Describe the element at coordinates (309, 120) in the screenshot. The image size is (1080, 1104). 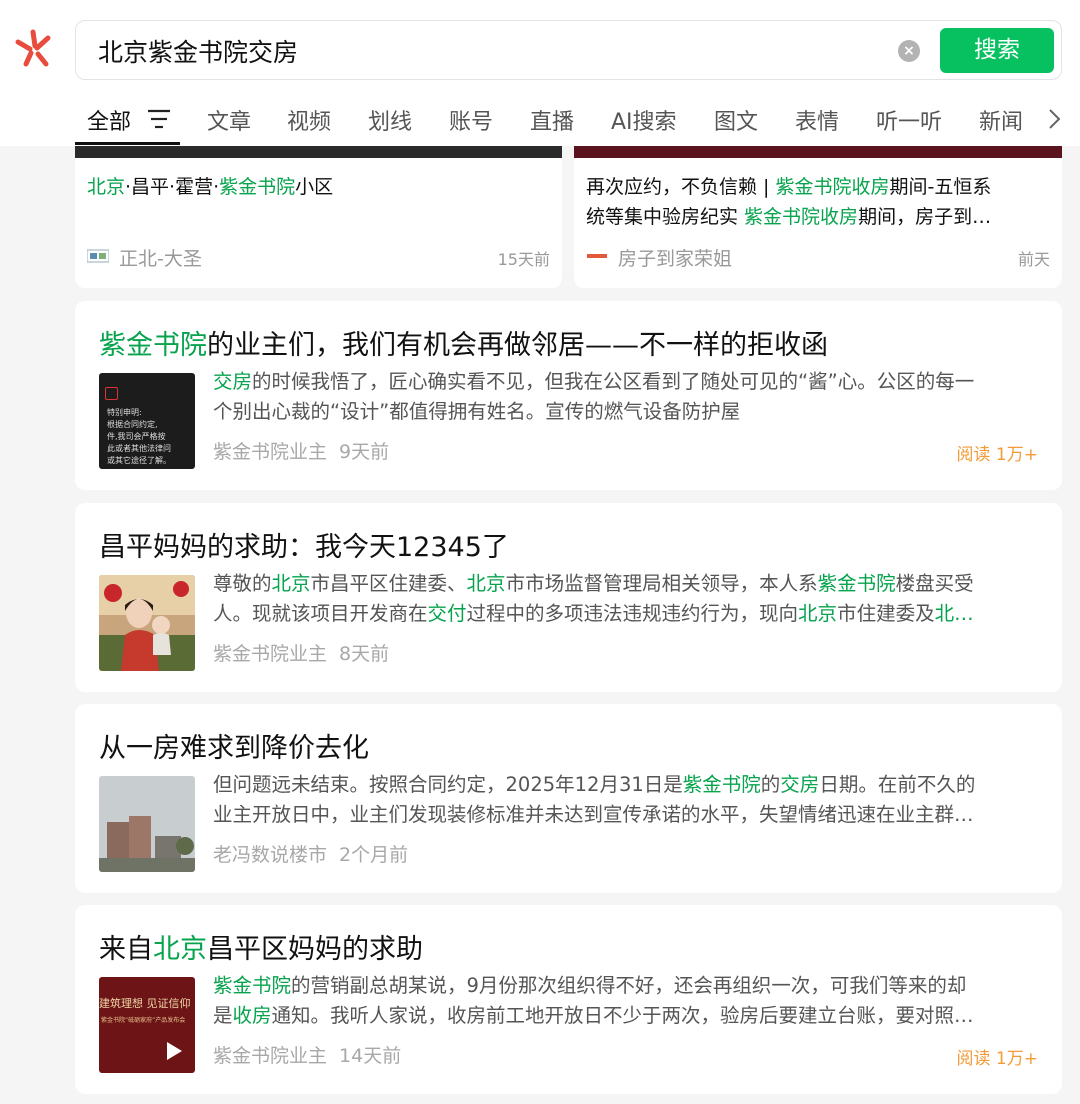
I see `tab-videos: 视频` at that location.